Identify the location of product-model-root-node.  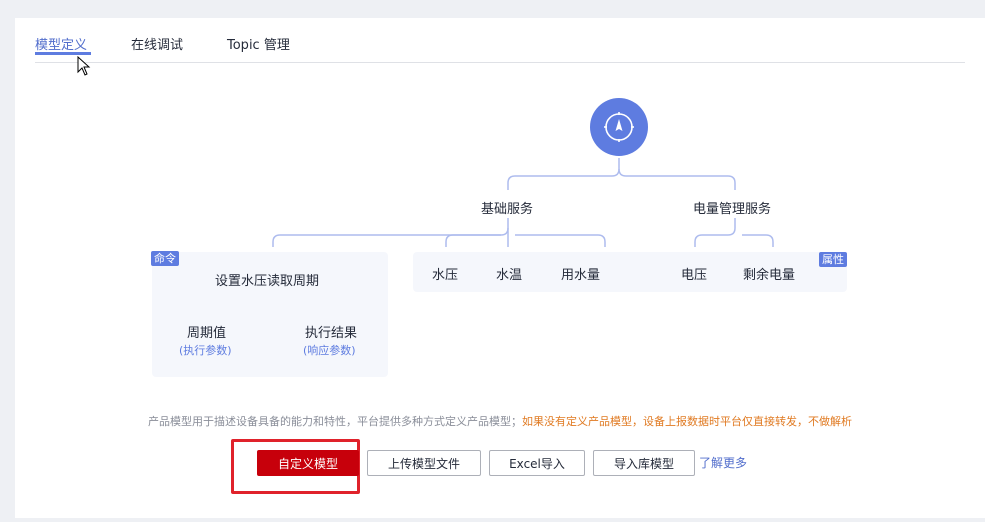
(619, 127).